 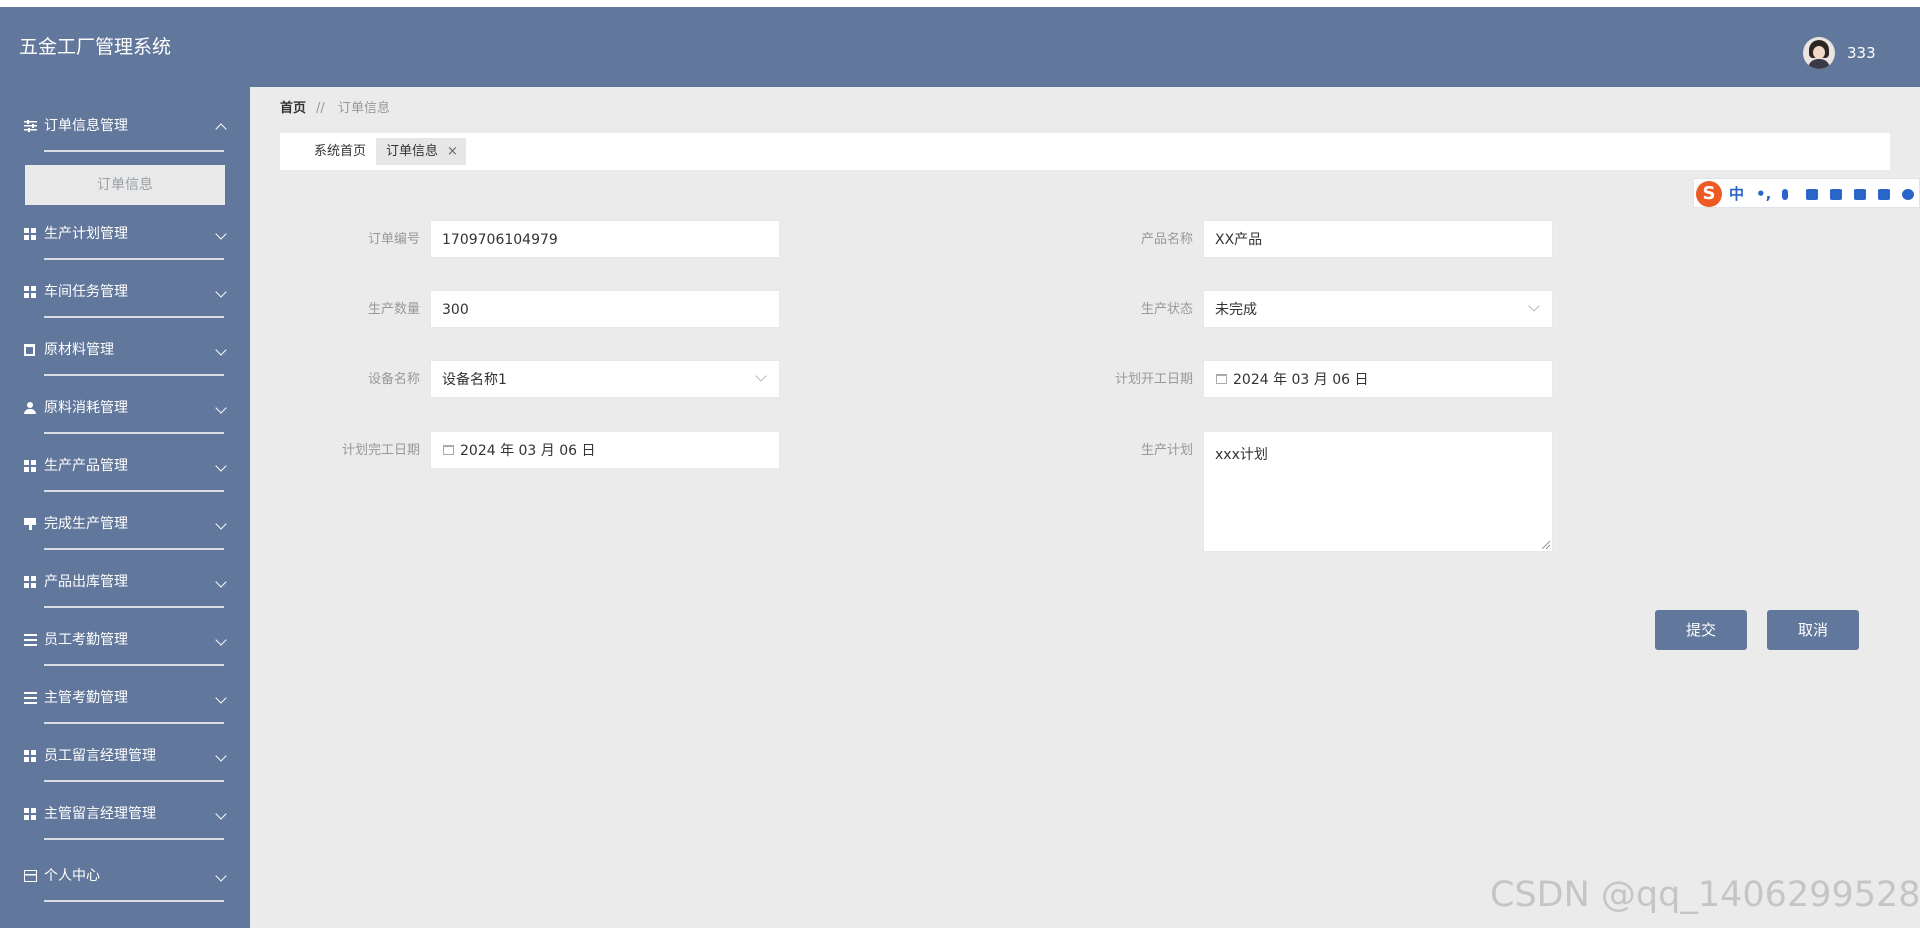 What do you see at coordinates (1166, 450) in the screenshot?
I see `plan-label: 生产计划` at bounding box center [1166, 450].